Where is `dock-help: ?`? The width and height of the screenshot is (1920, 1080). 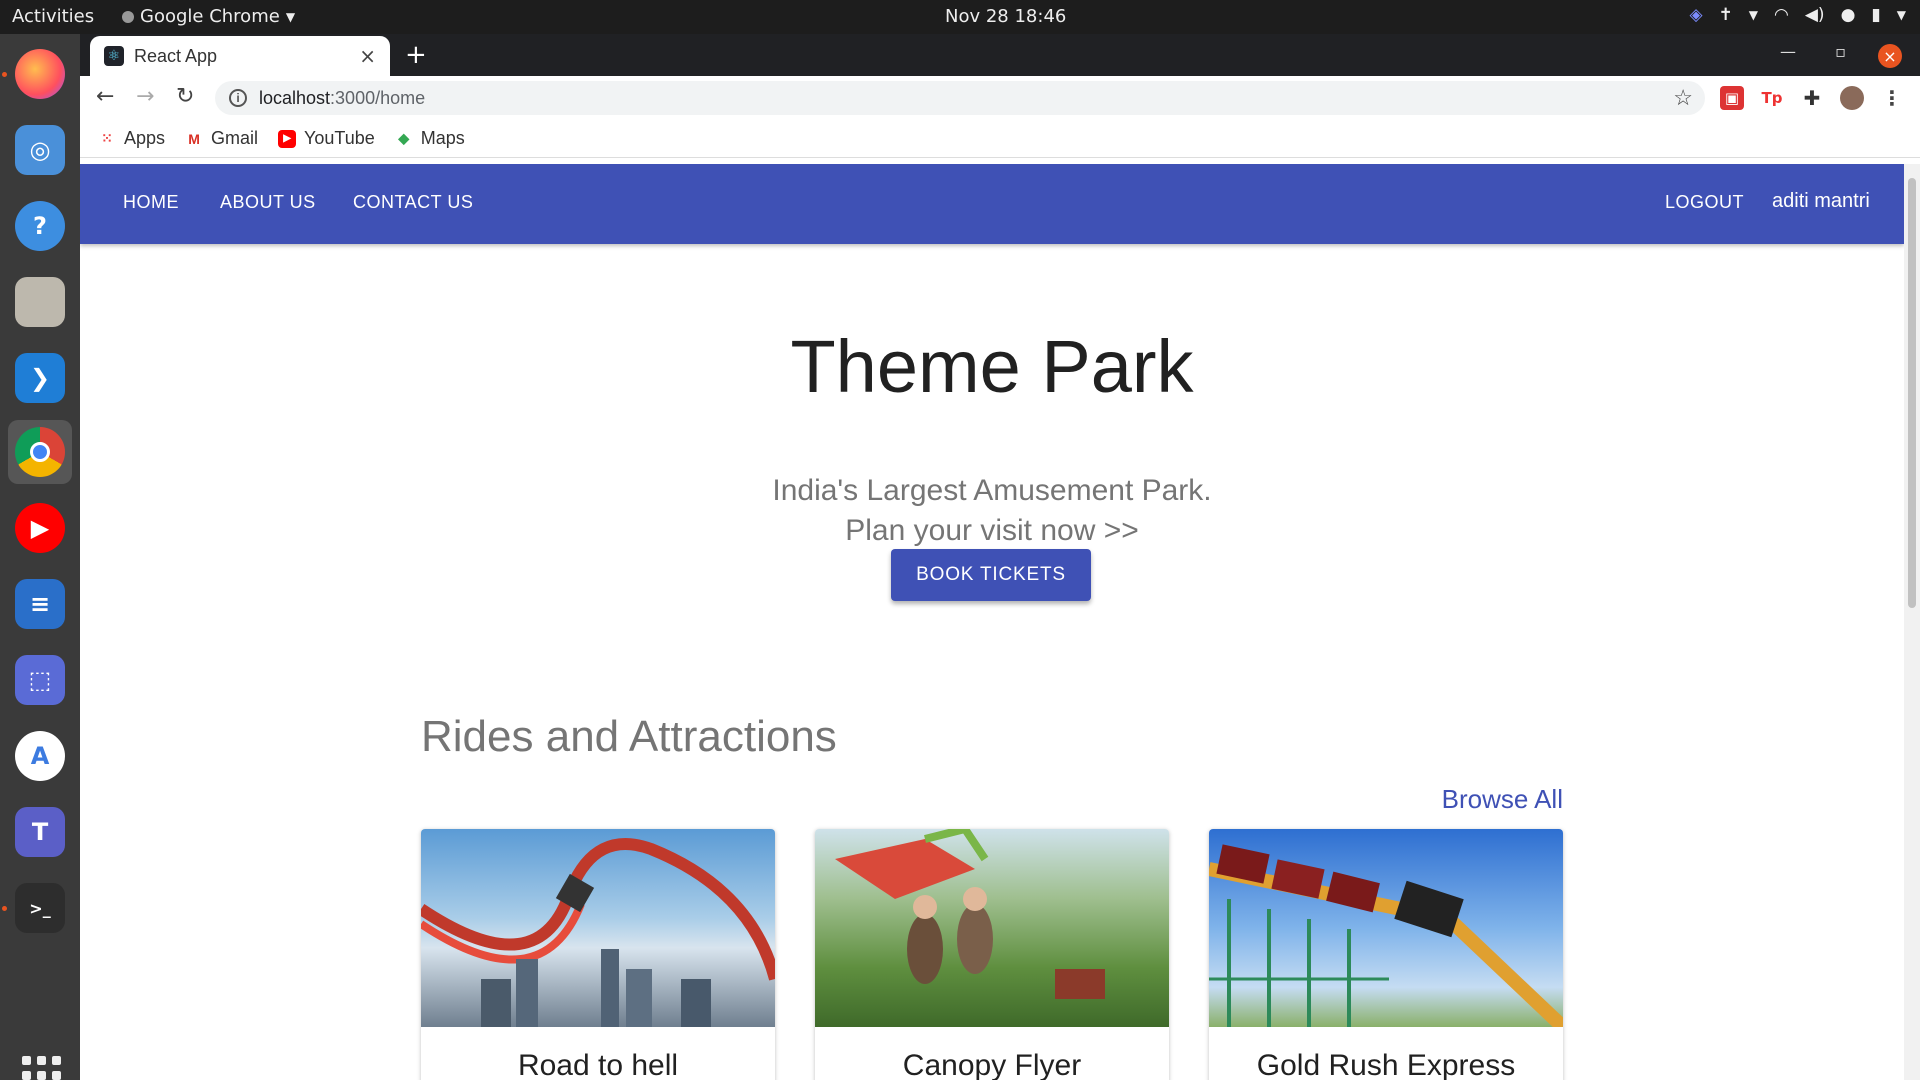 dock-help: ? is located at coordinates (40, 226).